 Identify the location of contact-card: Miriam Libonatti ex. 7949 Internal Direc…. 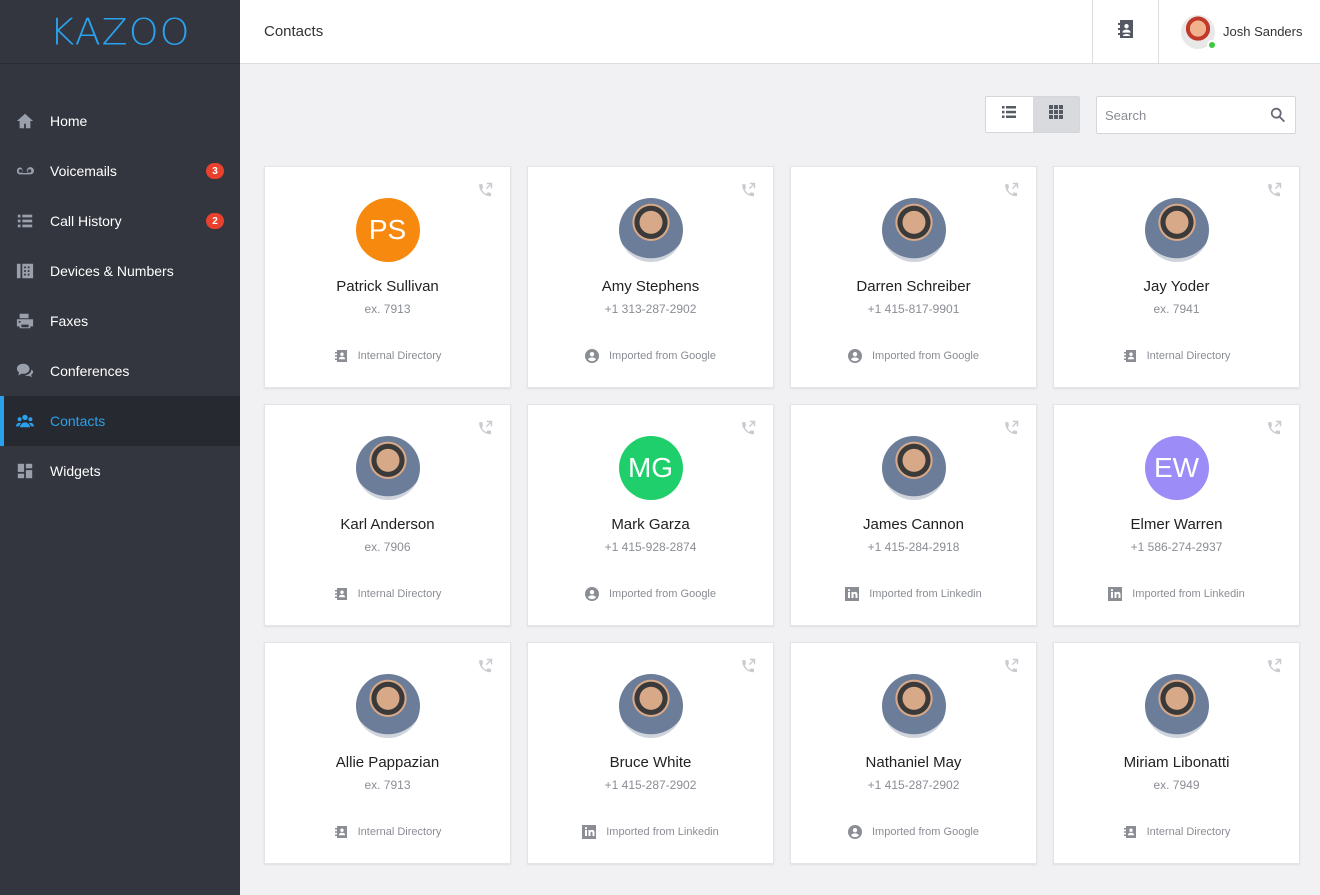
(1176, 753).